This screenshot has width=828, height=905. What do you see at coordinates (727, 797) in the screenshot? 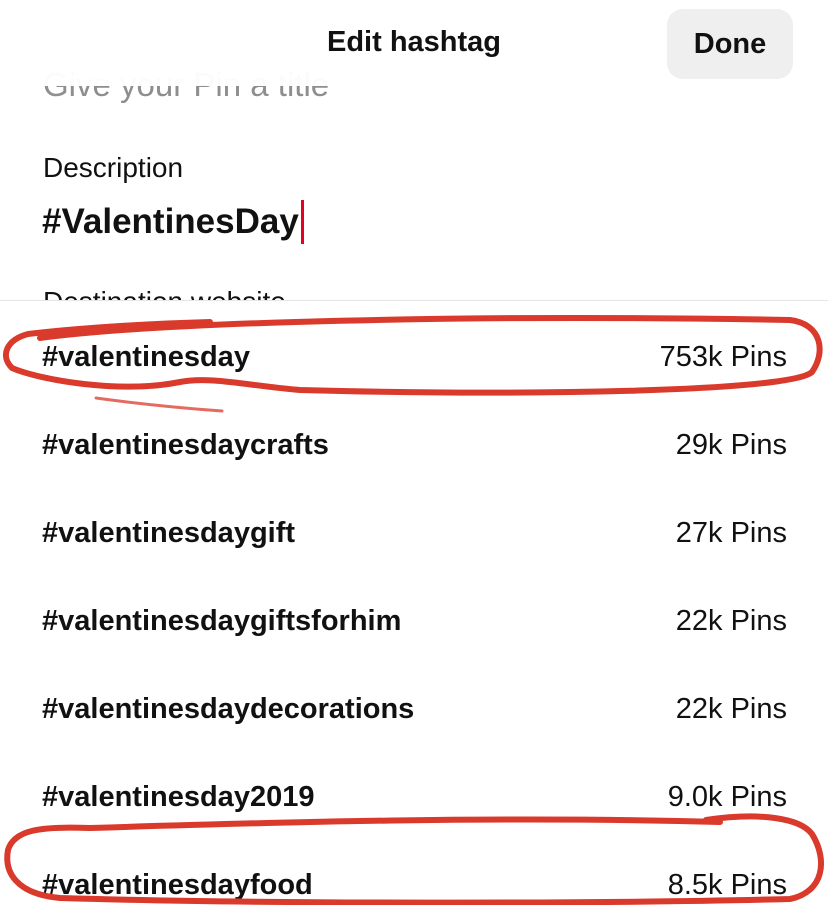
I see `pin-count: 9.0k Pins` at bounding box center [727, 797].